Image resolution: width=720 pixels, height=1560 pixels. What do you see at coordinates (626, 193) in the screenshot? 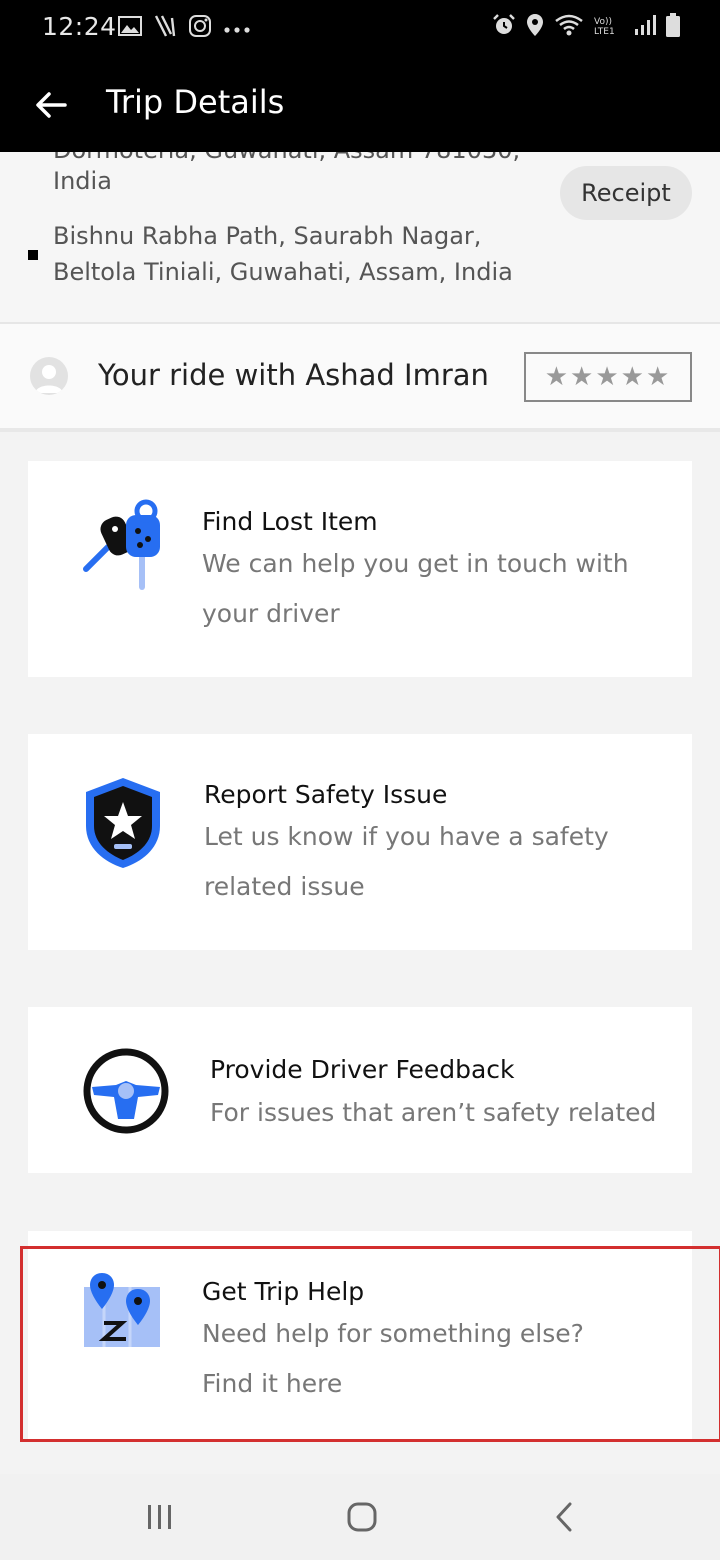
I see `receipt-button: Receipt` at bounding box center [626, 193].